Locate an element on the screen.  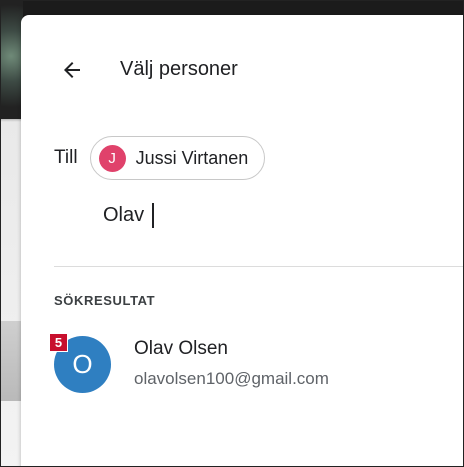
recipient-chip: J Jussi Virtanen is located at coordinates (177, 158).